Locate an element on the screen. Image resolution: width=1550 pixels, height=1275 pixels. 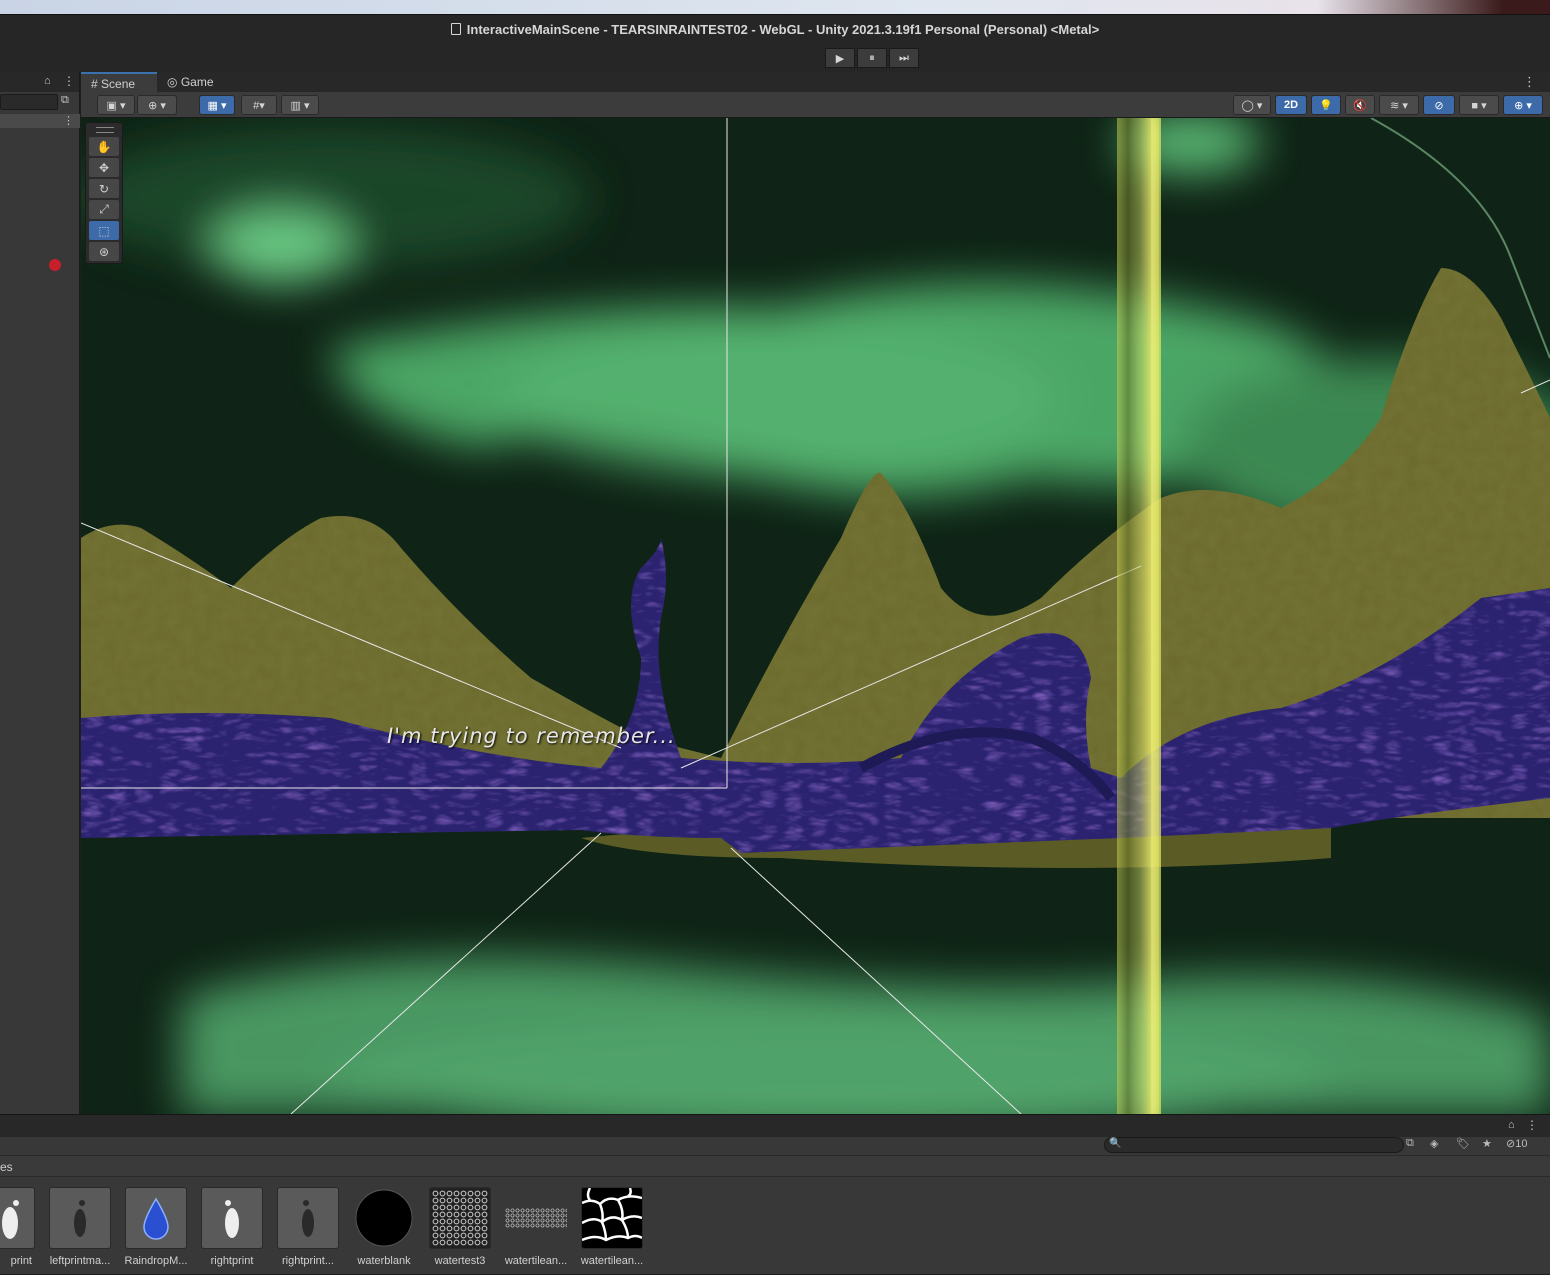
scale-icon: ⤢ is located at coordinates (104, 209).